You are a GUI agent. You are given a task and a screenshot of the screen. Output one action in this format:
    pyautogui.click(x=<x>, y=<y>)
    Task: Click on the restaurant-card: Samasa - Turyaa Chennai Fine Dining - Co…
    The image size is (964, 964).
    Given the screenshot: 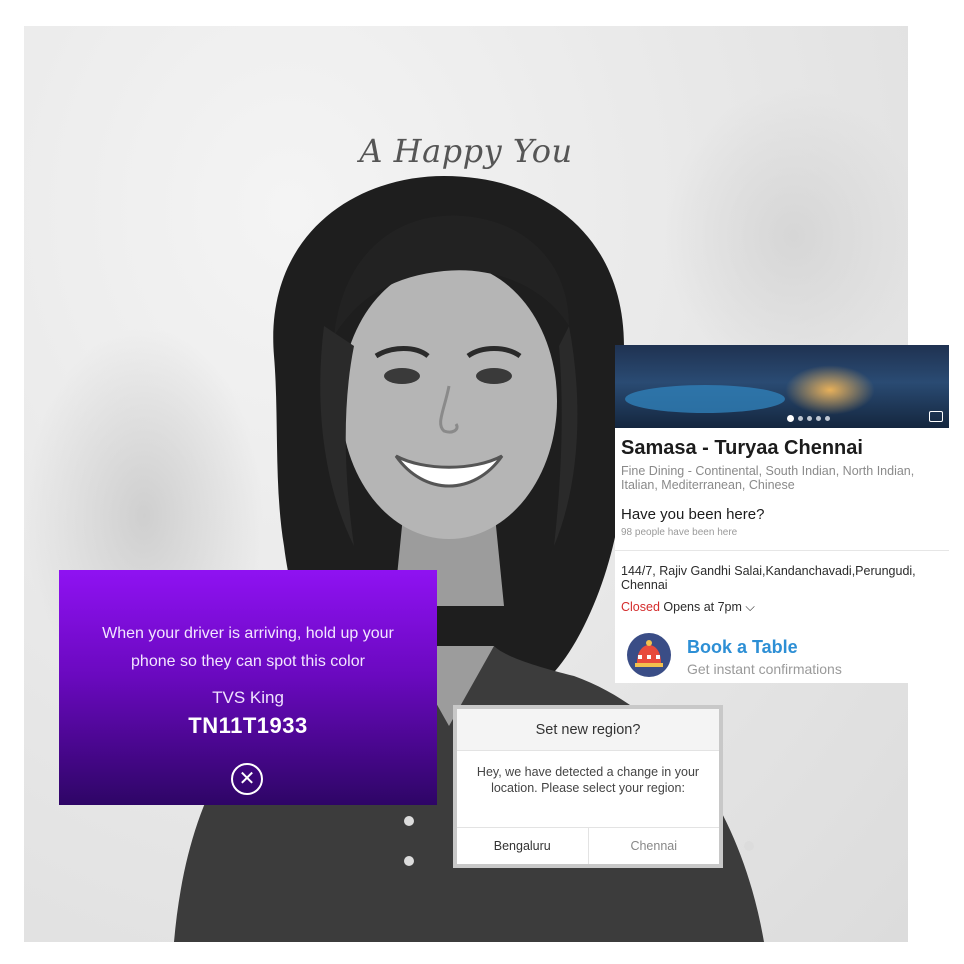 What is the action you would take?
    pyautogui.click(x=782, y=514)
    